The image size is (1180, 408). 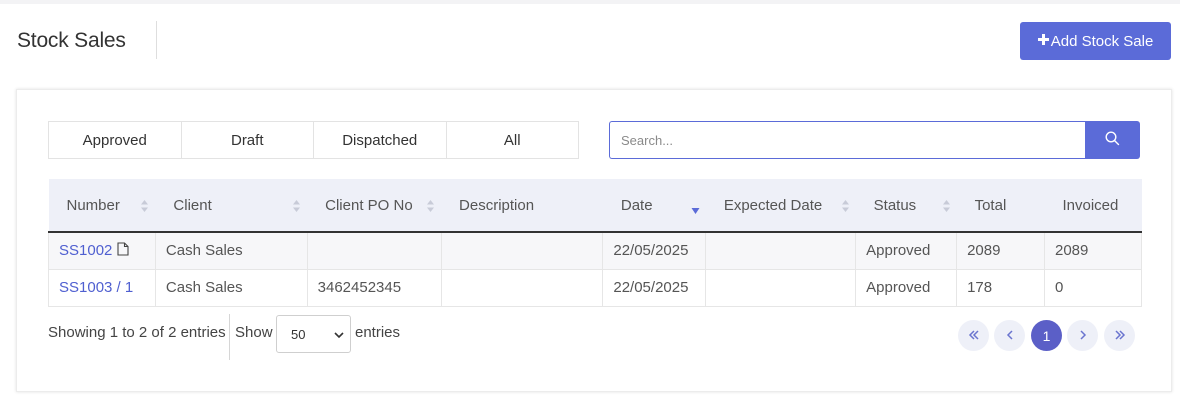 I want to click on add-stock-sale-button: Add Stock Sale, so click(x=1095, y=41).